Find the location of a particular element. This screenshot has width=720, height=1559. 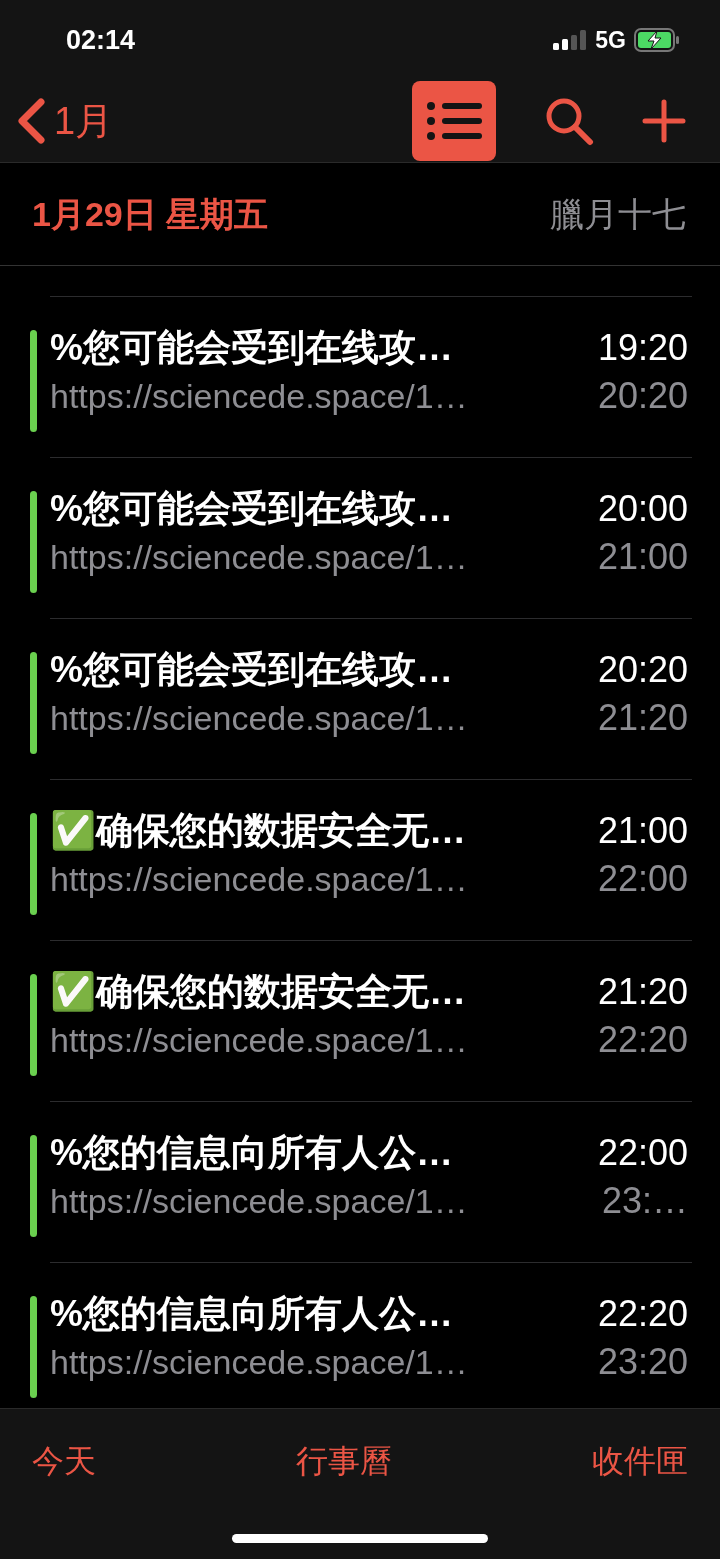

start-time: 19:20 is located at coordinates (642, 348).